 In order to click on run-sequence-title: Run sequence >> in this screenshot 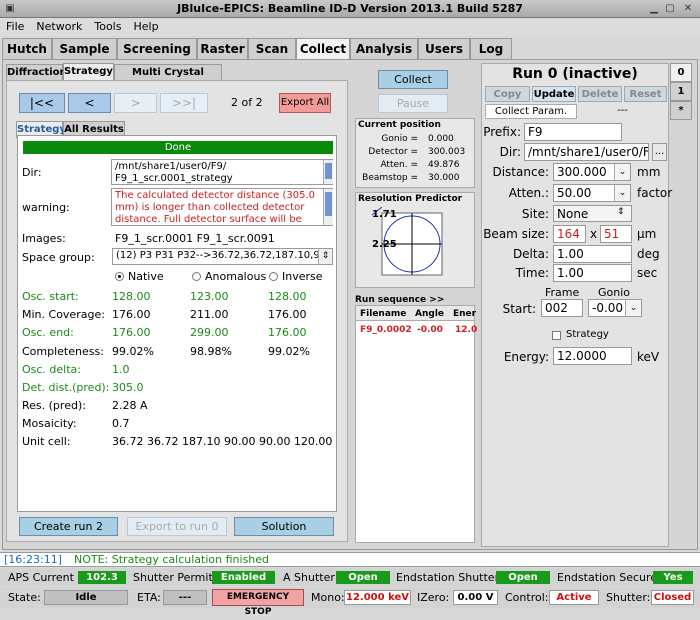, I will do `click(400, 300)`.